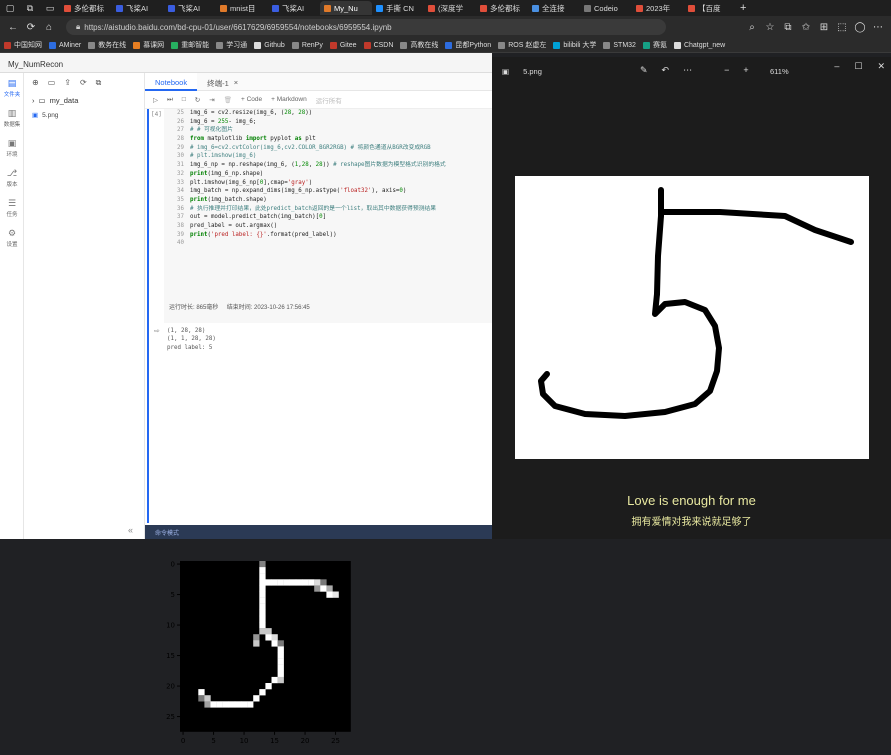 Image resolution: width=891 pixels, height=755 pixels. What do you see at coordinates (770, 27) in the screenshot?
I see `favorite-star-icon: ☆` at bounding box center [770, 27].